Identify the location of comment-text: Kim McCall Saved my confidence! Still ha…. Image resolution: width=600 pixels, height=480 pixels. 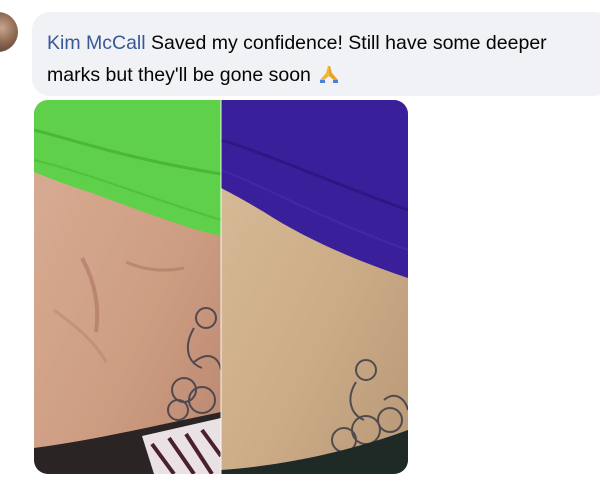
(321, 59).